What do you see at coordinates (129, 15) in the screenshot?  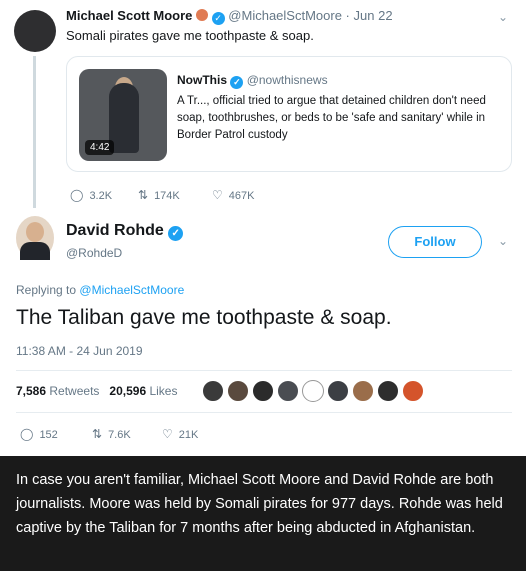 I see `parent-author-name: Michael Scott Moore` at bounding box center [129, 15].